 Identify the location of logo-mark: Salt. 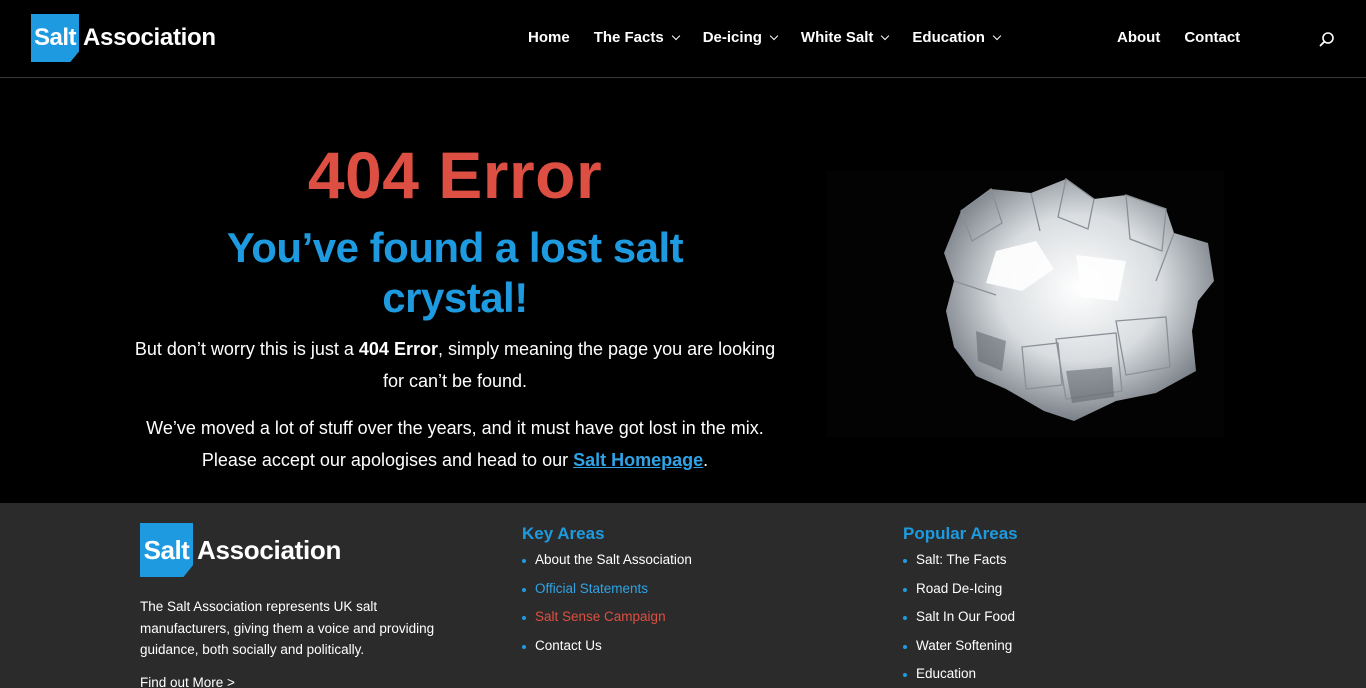
(55, 38).